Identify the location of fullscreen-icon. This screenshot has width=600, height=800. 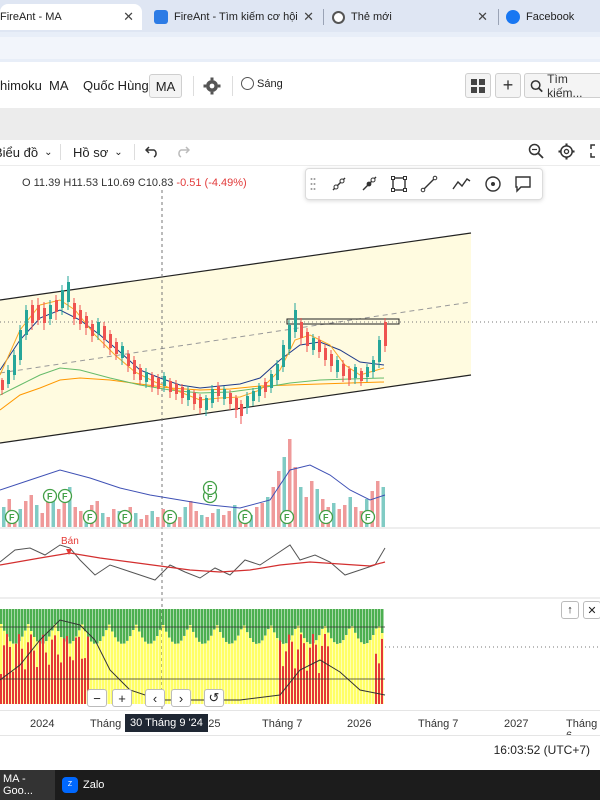
(595, 151).